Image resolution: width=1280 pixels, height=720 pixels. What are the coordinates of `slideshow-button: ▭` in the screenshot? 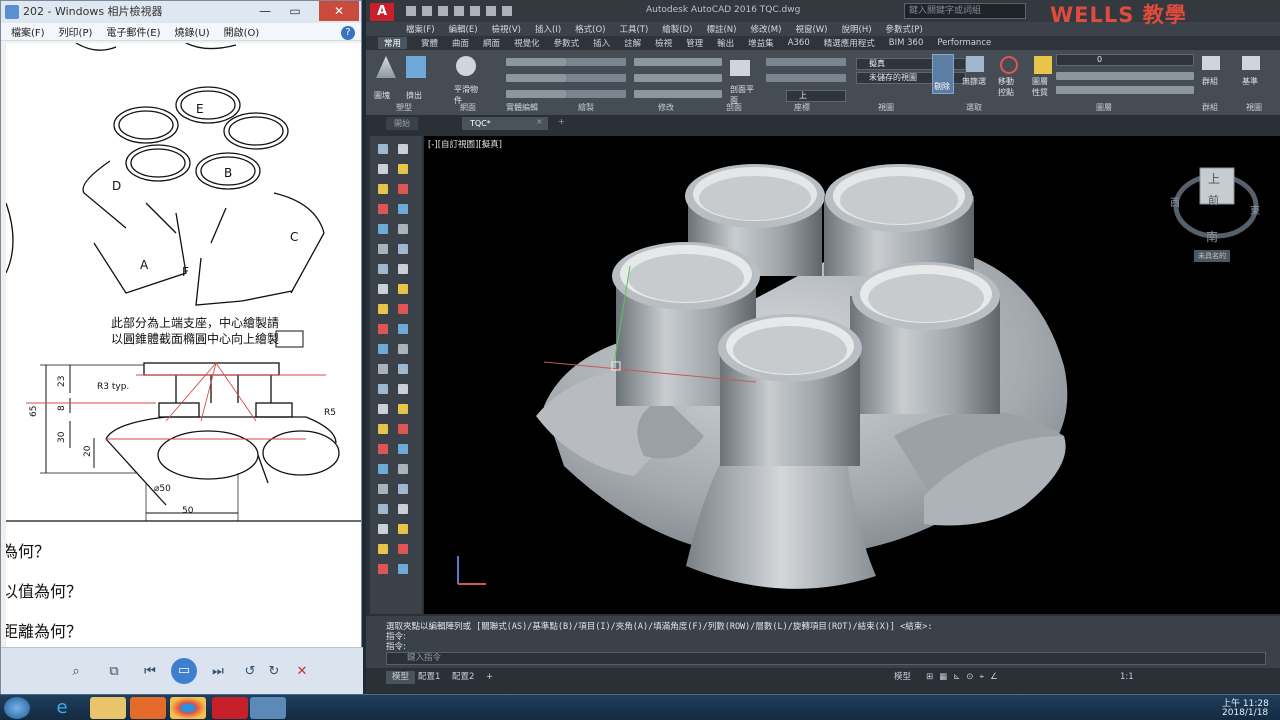 It's located at (184, 671).